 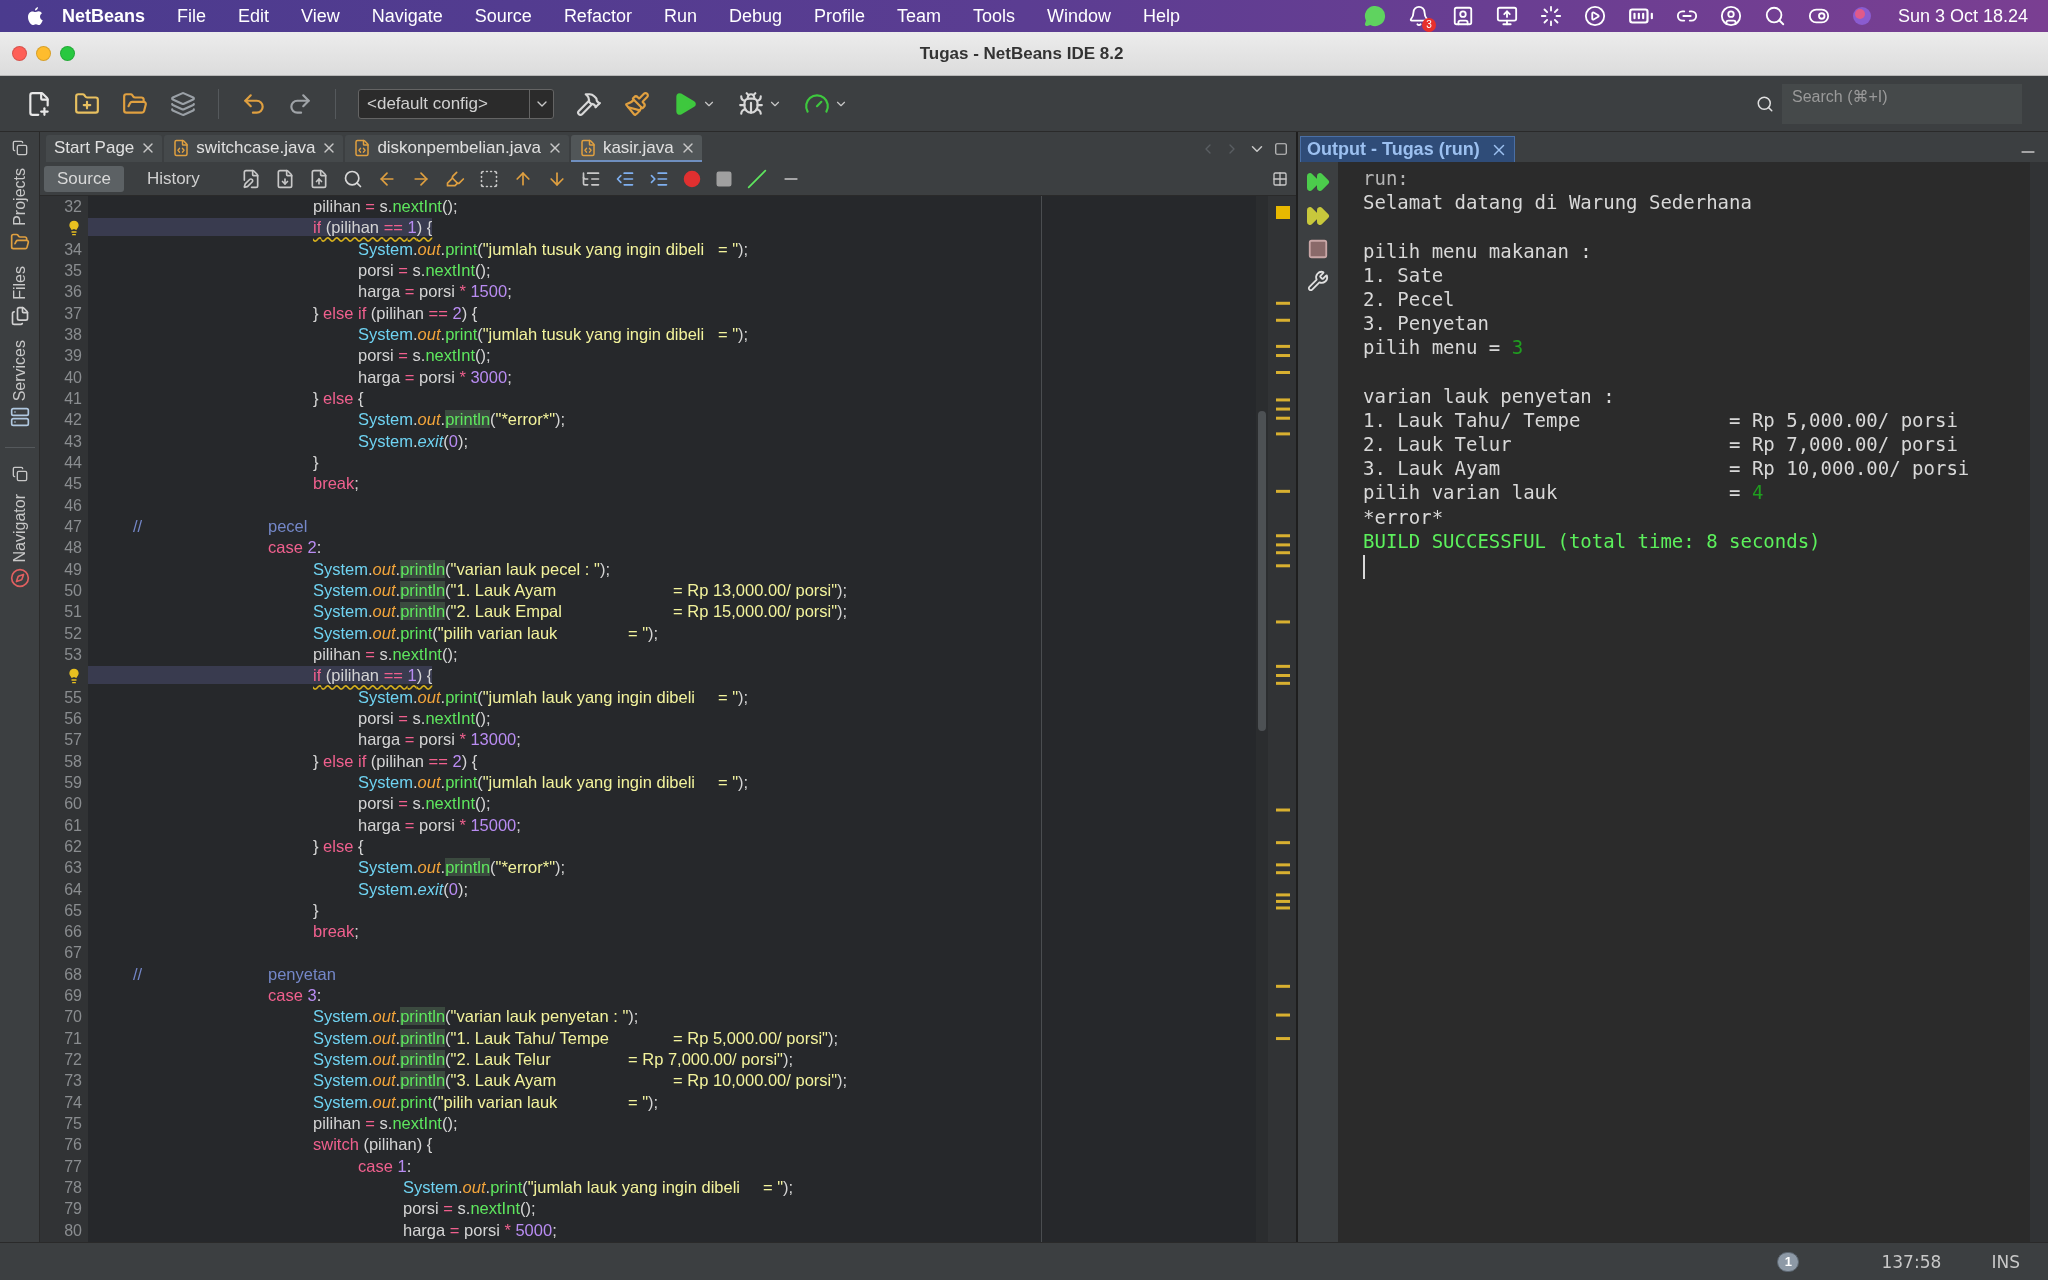 I want to click on bug-icon, so click(x=751, y=103).